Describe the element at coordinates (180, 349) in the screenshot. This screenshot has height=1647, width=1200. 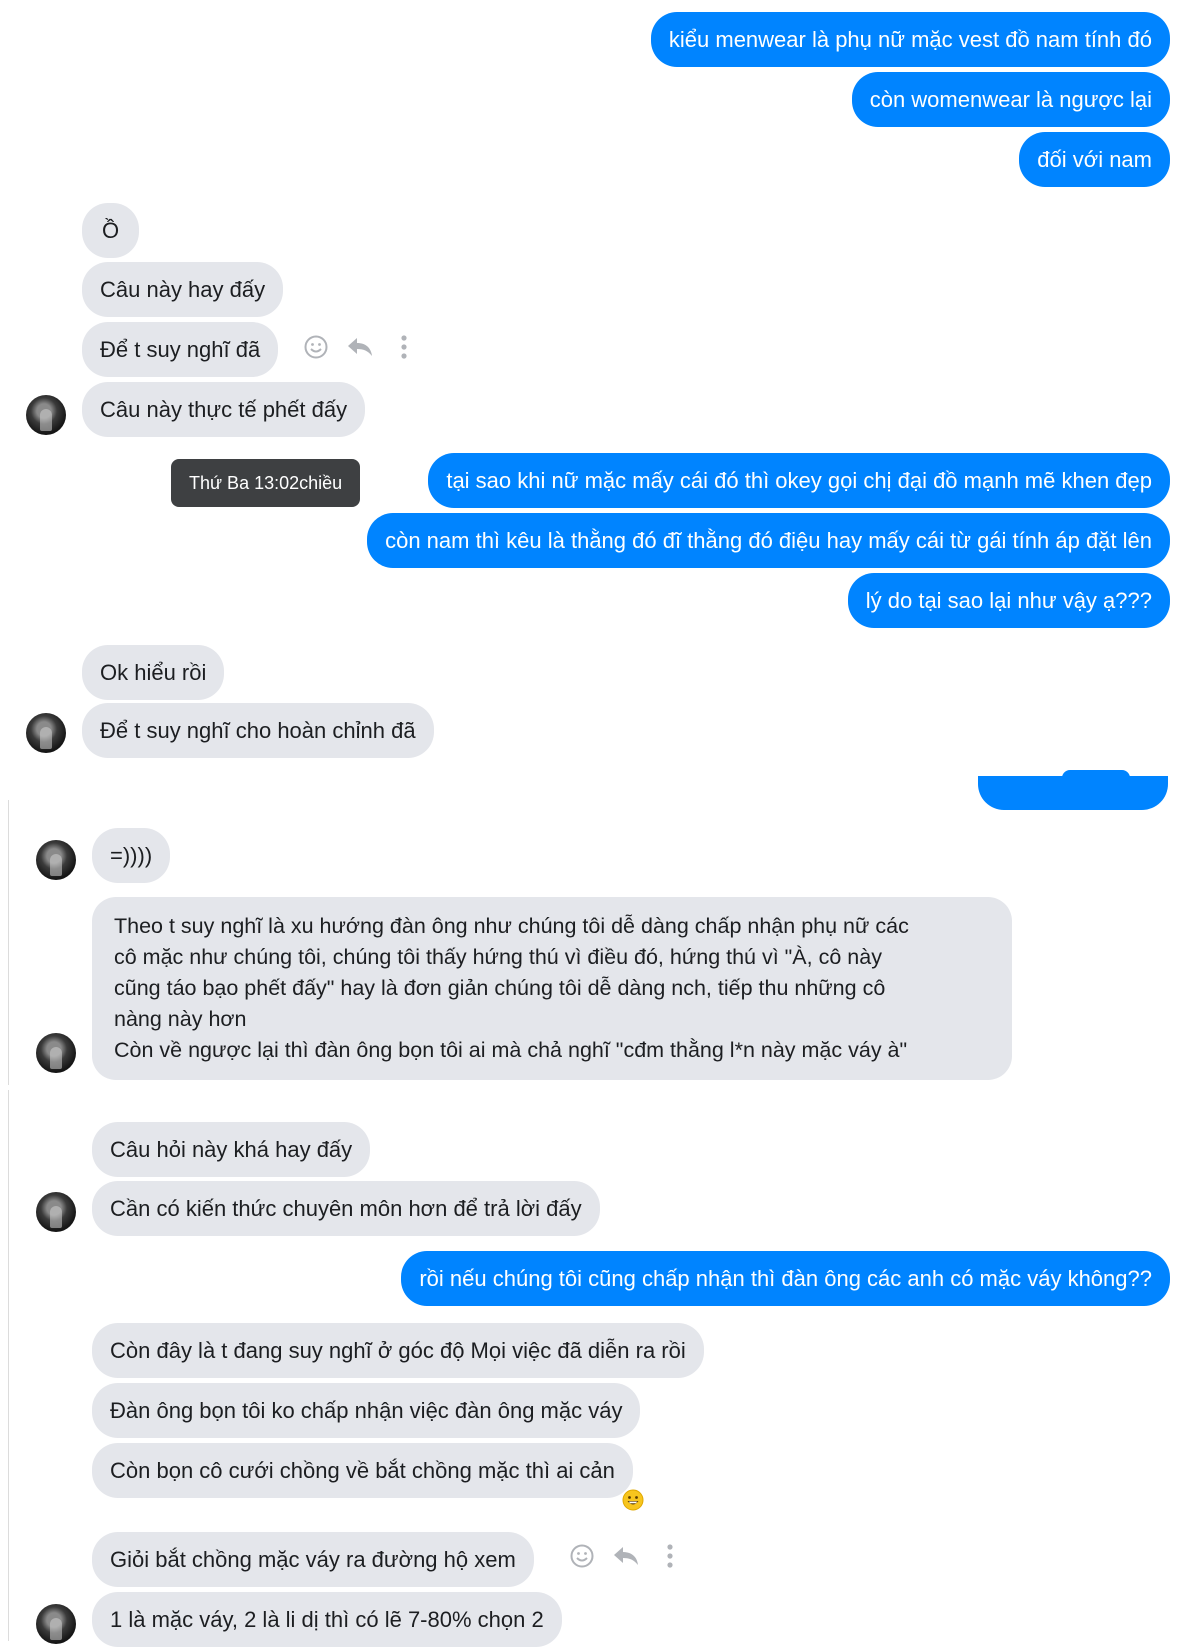
I see `received-message: Để t suy nghĩ đã` at that location.